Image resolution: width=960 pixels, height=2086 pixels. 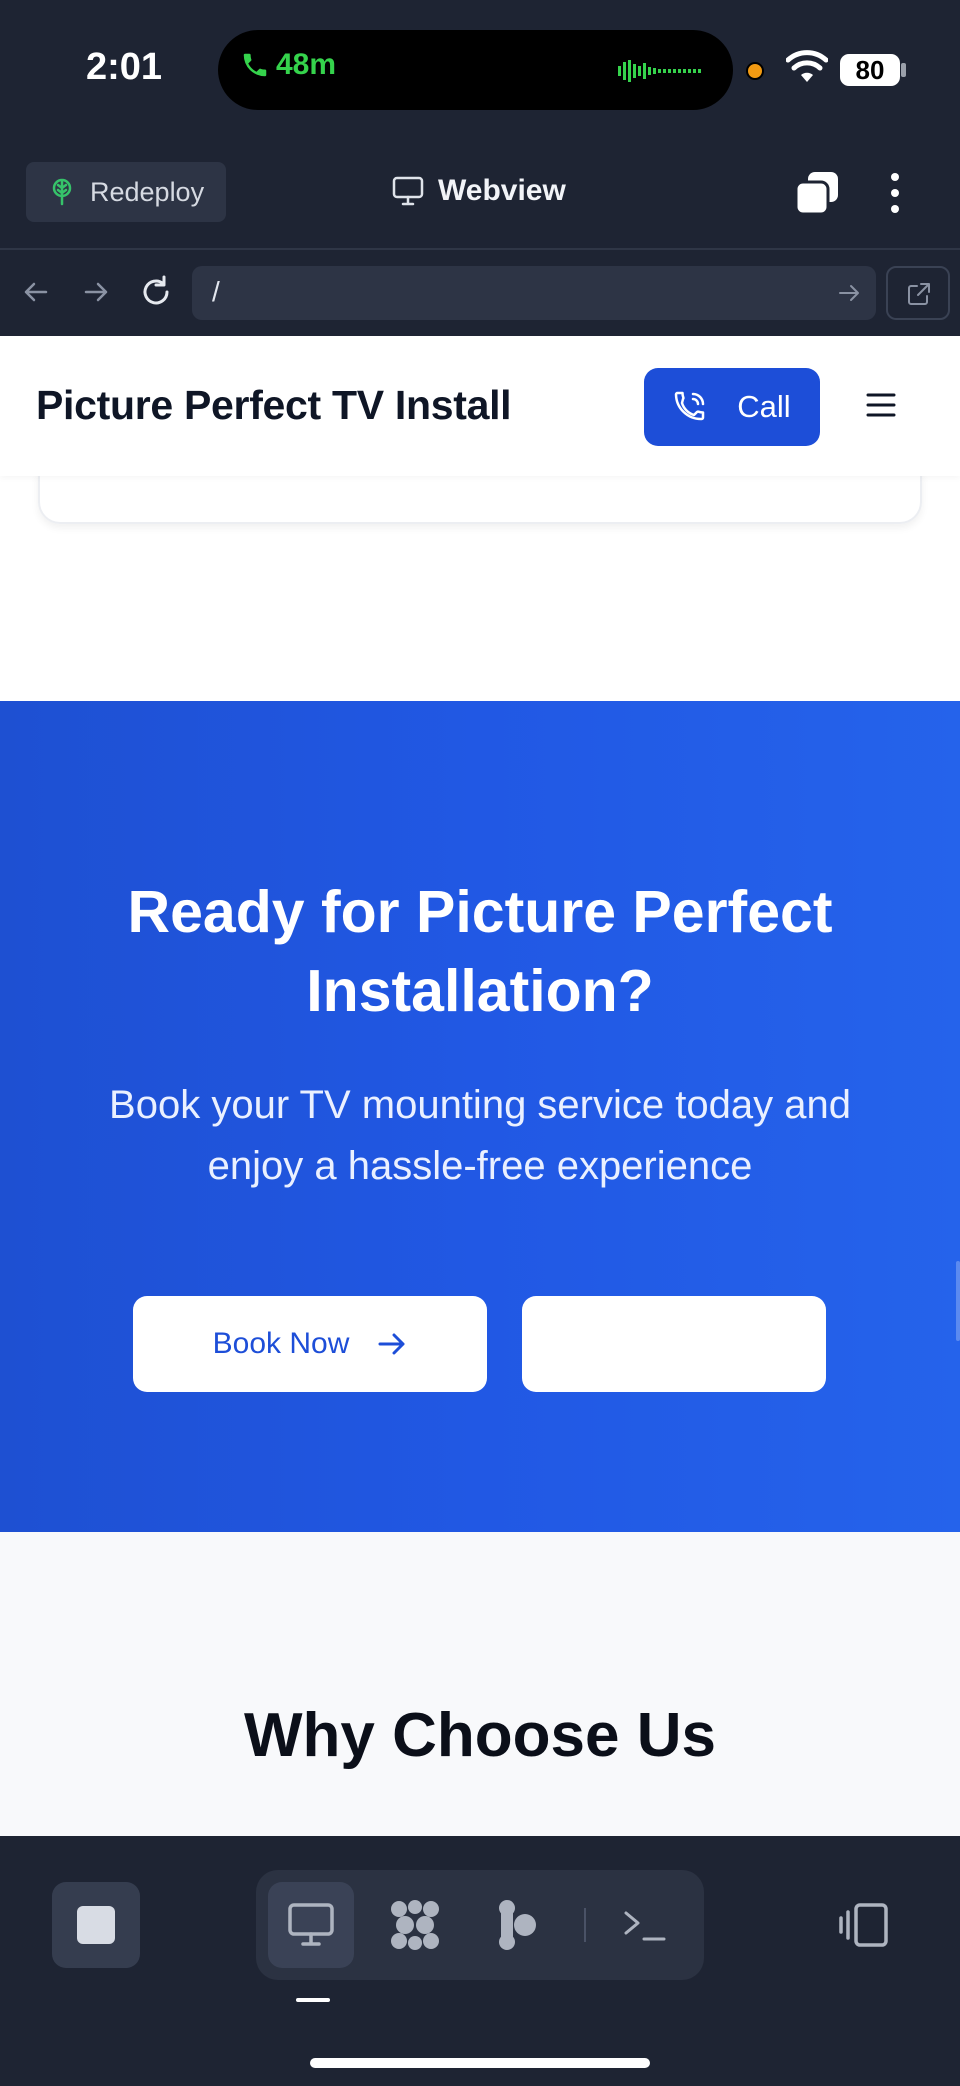 I want to click on phone-ringing-icon, so click(x=690, y=406).